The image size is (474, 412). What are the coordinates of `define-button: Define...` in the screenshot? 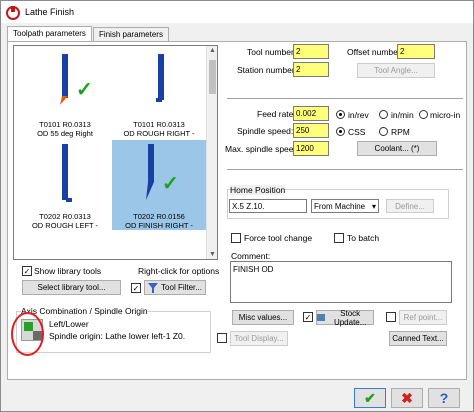 It's located at (410, 206).